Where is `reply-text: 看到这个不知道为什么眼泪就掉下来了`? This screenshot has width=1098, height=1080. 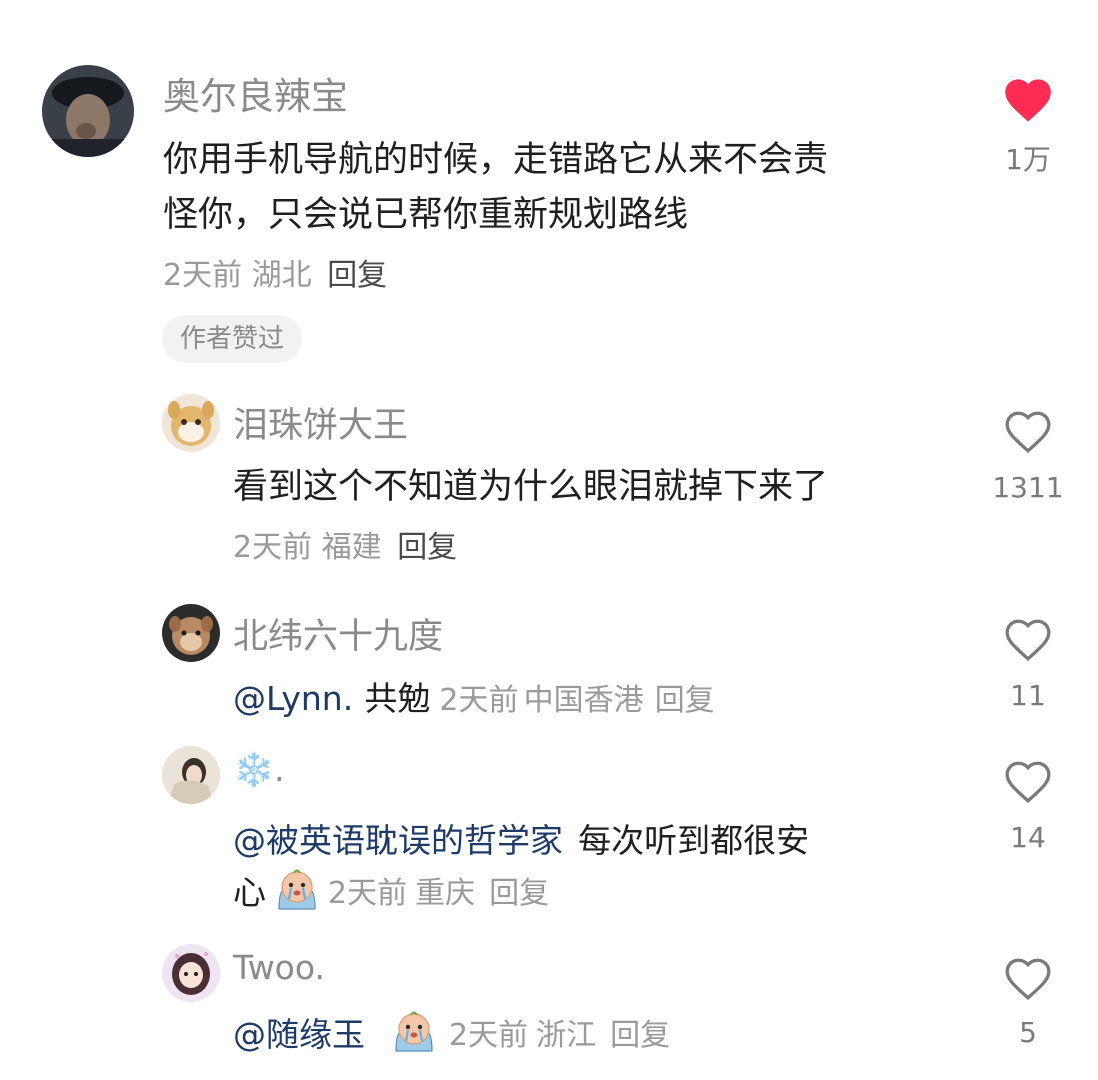 reply-text: 看到这个不知道为什么眼泪就掉下来了 is located at coordinates (531, 487).